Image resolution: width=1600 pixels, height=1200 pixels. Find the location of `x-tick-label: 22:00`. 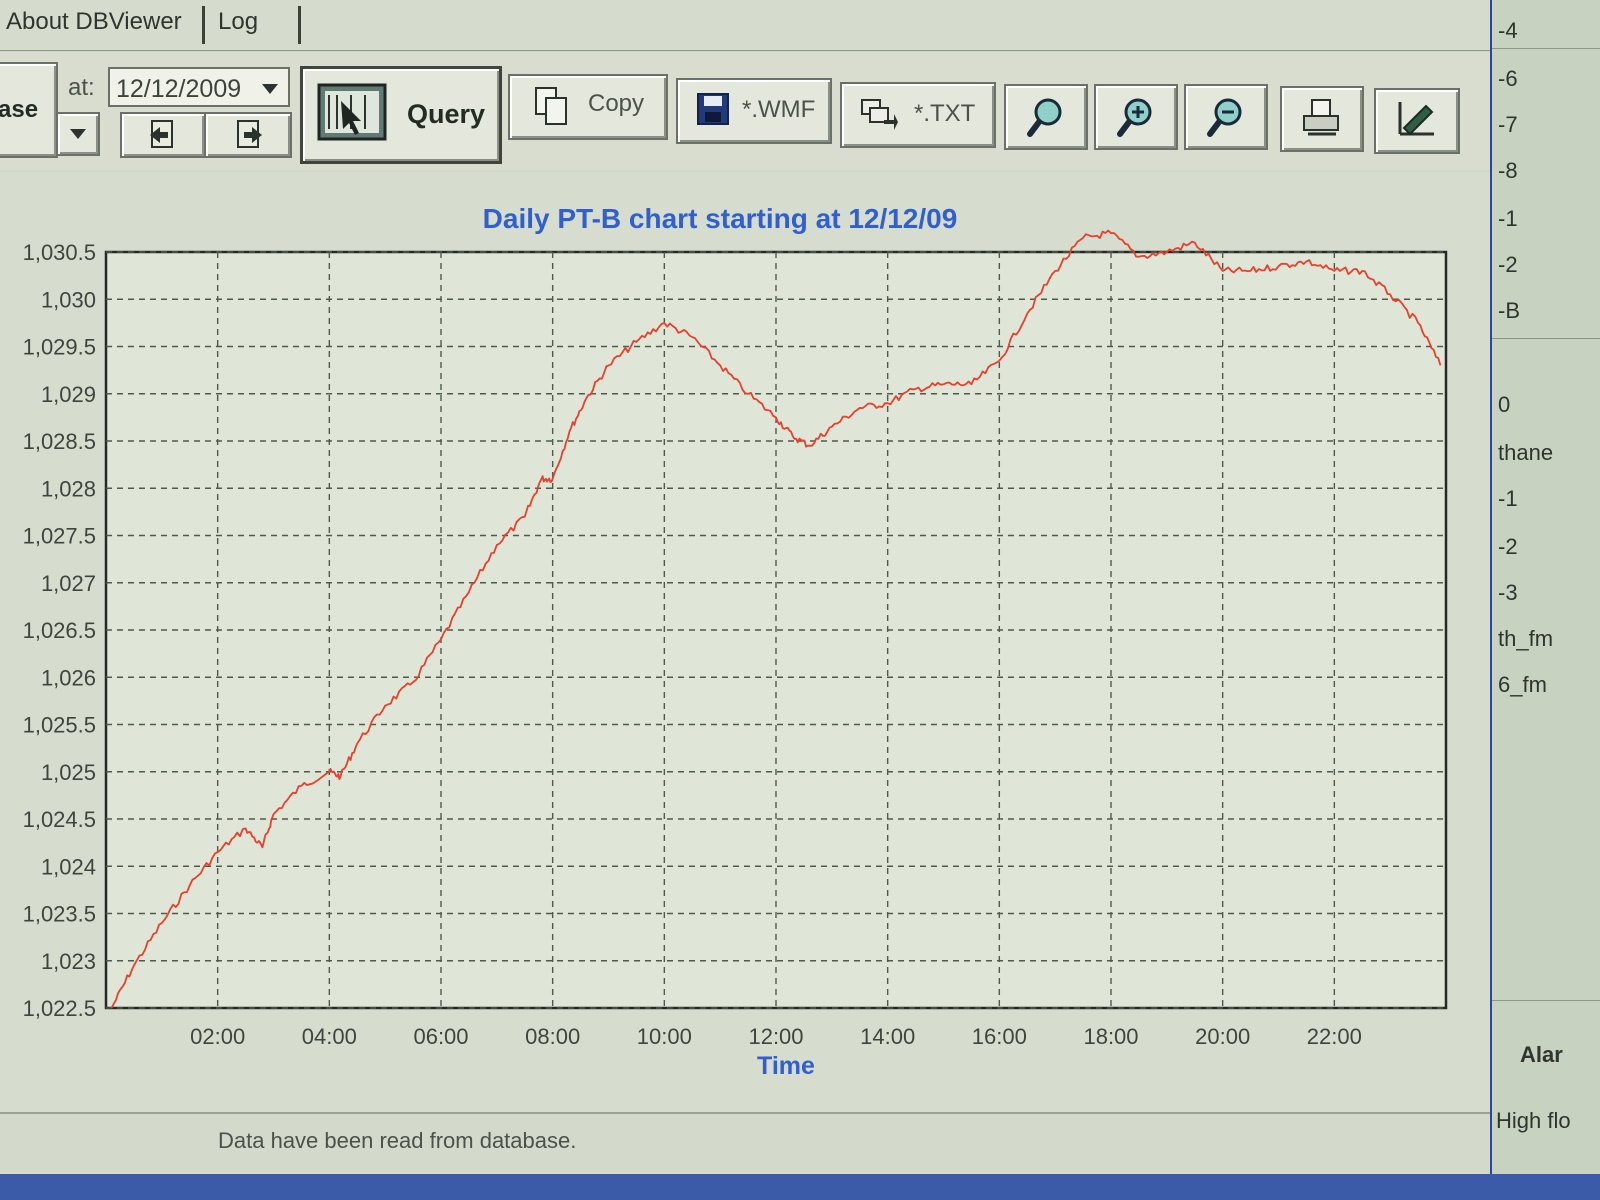

x-tick-label: 22:00 is located at coordinates (1334, 1036).